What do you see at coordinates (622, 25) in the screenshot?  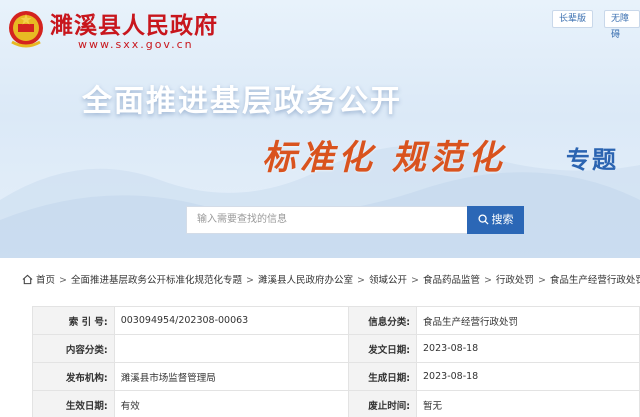 I see `accessibility-button: 无障碍` at bounding box center [622, 25].